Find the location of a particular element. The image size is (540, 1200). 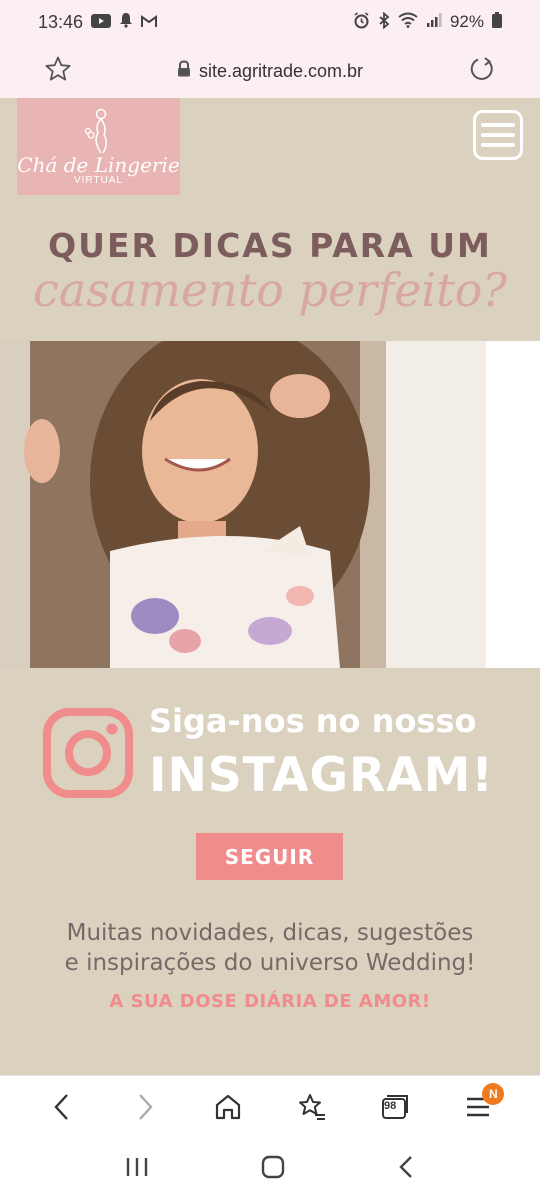

bookmark-star-icon is located at coordinates (311, 1106).